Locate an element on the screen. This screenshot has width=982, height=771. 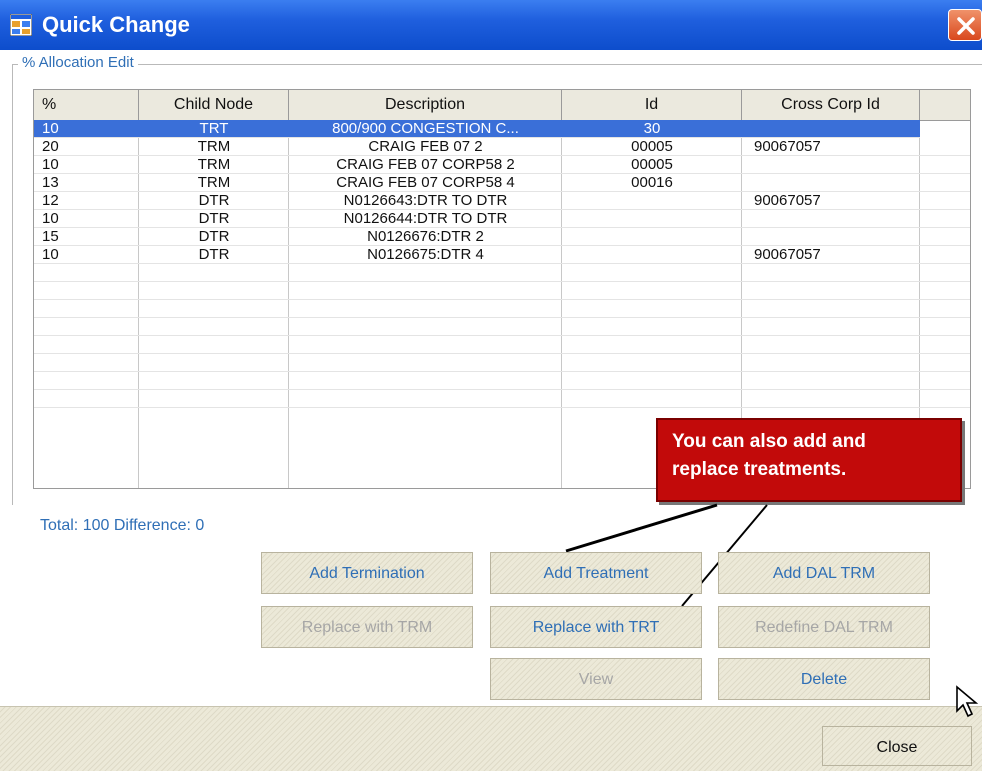
view-button: View is located at coordinates (596, 679).